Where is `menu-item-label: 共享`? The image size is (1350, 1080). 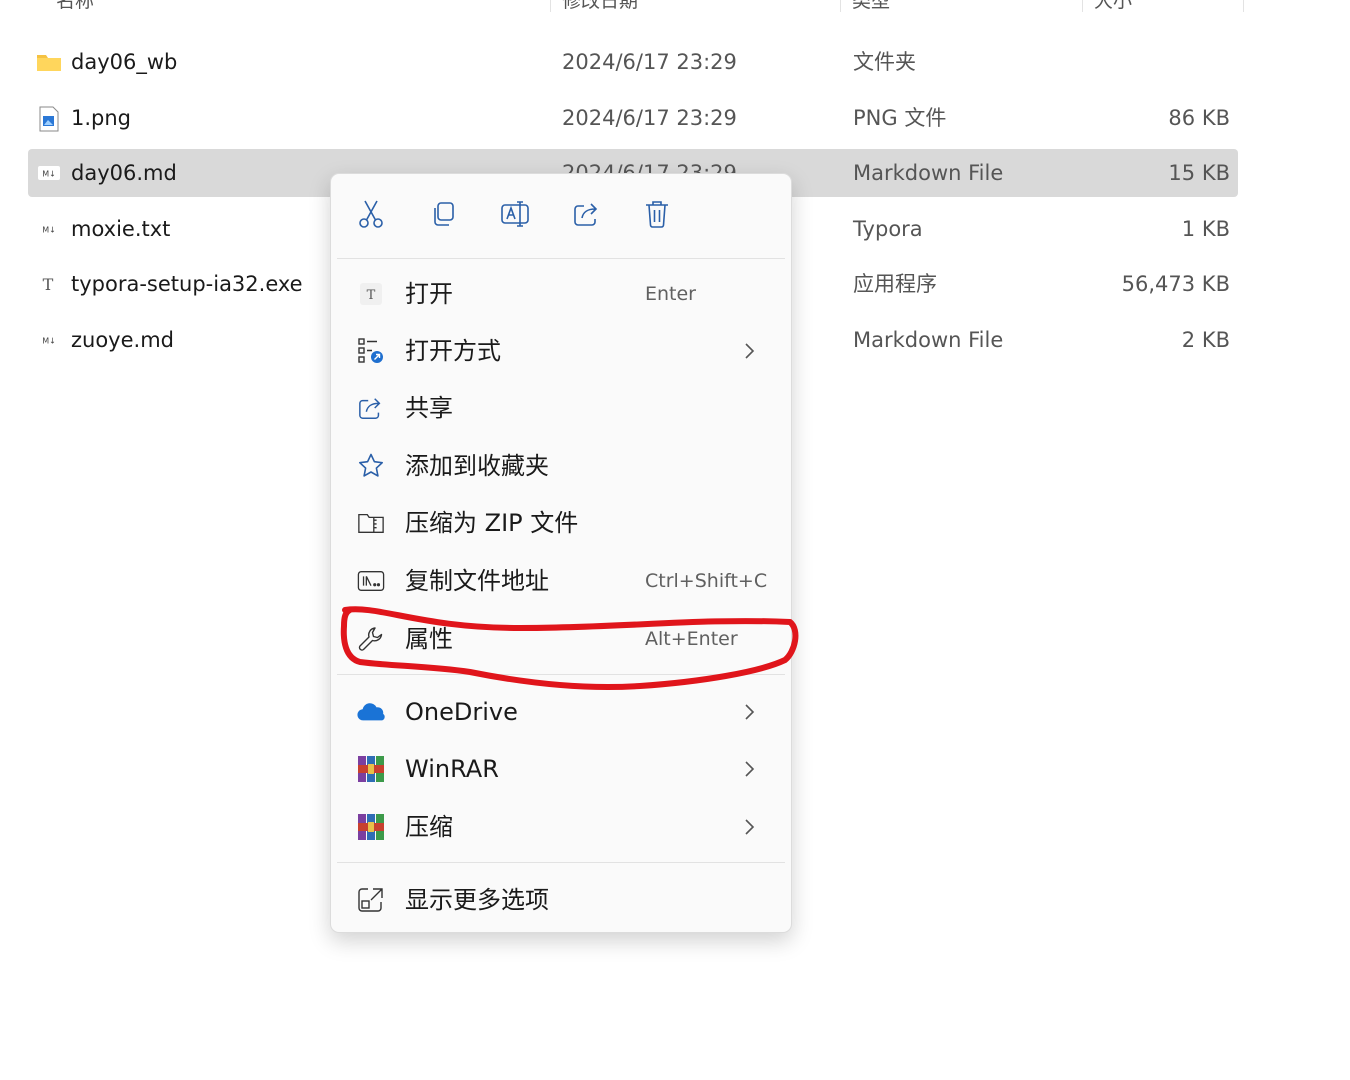 menu-item-label: 共享 is located at coordinates (429, 408).